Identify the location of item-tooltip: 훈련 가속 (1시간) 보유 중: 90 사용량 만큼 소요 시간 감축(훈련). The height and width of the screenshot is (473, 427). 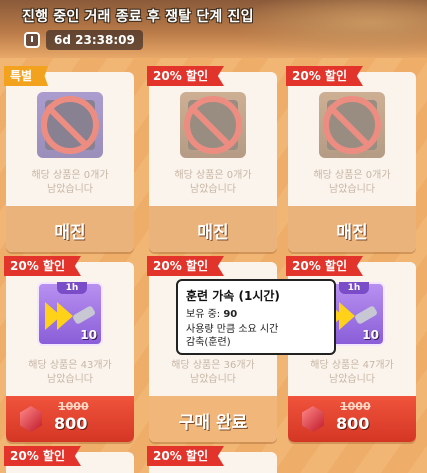
(256, 317).